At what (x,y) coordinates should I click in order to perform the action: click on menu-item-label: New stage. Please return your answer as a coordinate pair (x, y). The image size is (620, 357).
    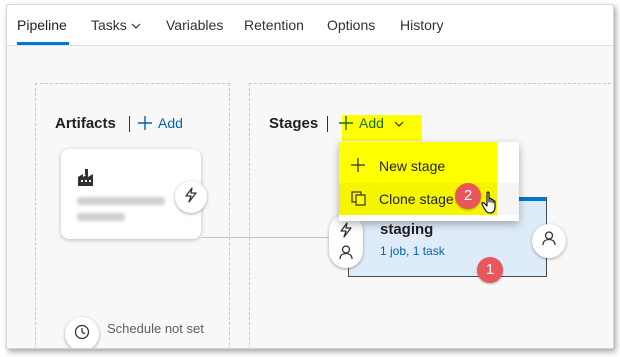
    Looking at the image, I should click on (412, 166).